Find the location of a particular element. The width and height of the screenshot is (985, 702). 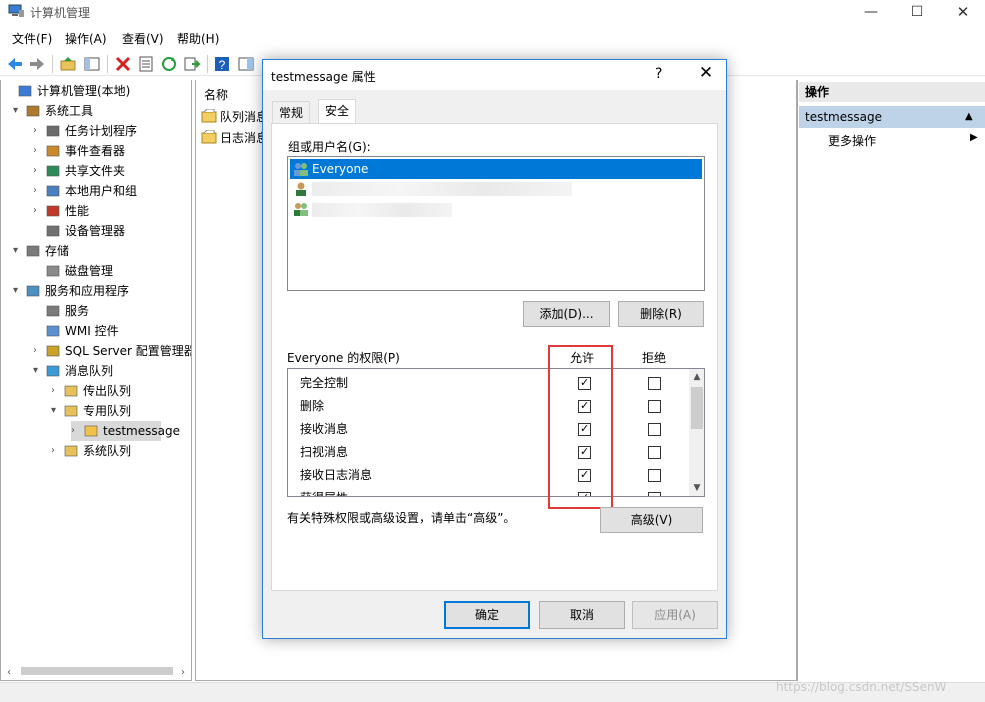

up-folder-icon is located at coordinates (68, 64).